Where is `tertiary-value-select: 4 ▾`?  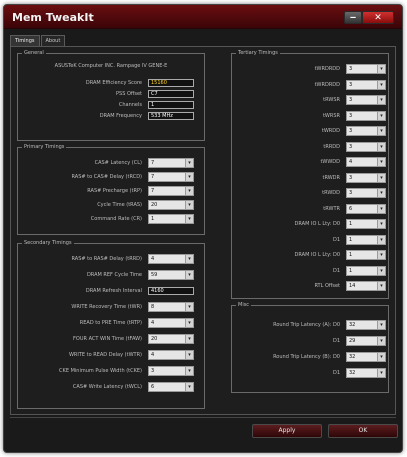
tertiary-value-select: 4 ▾ is located at coordinates (366, 162).